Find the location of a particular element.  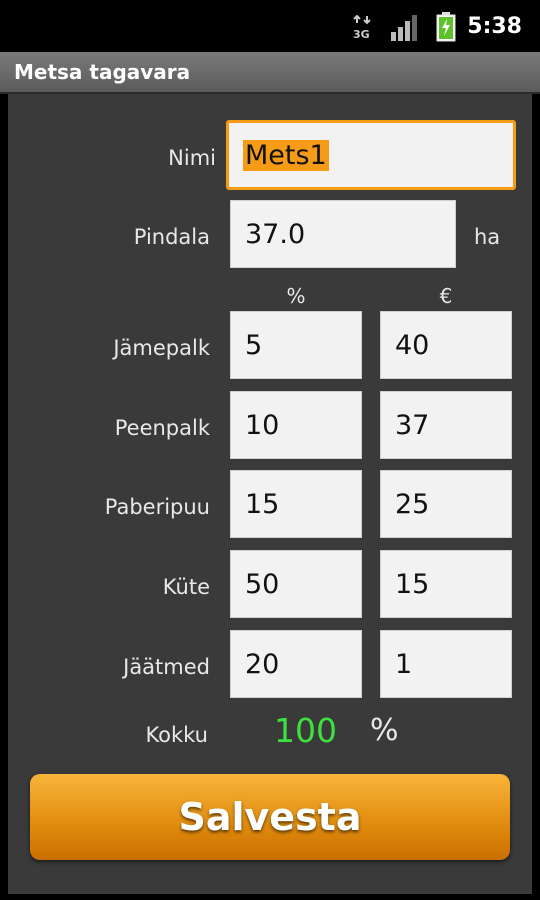

signal-icon is located at coordinates (404, 28).